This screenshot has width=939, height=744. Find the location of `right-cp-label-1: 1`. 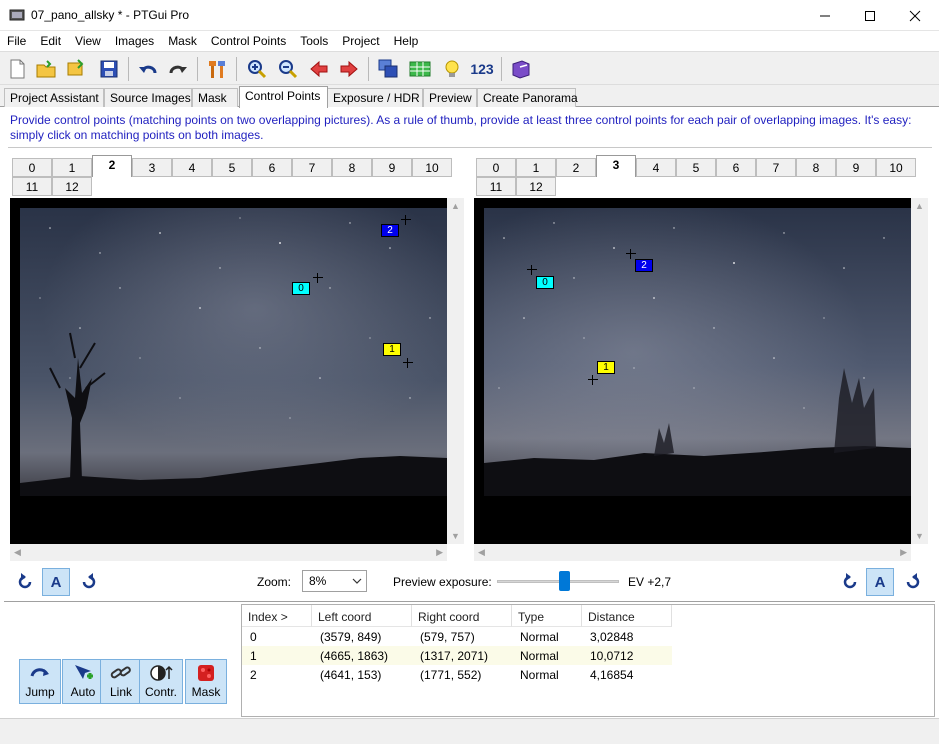

right-cp-label-1: 1 is located at coordinates (606, 367).